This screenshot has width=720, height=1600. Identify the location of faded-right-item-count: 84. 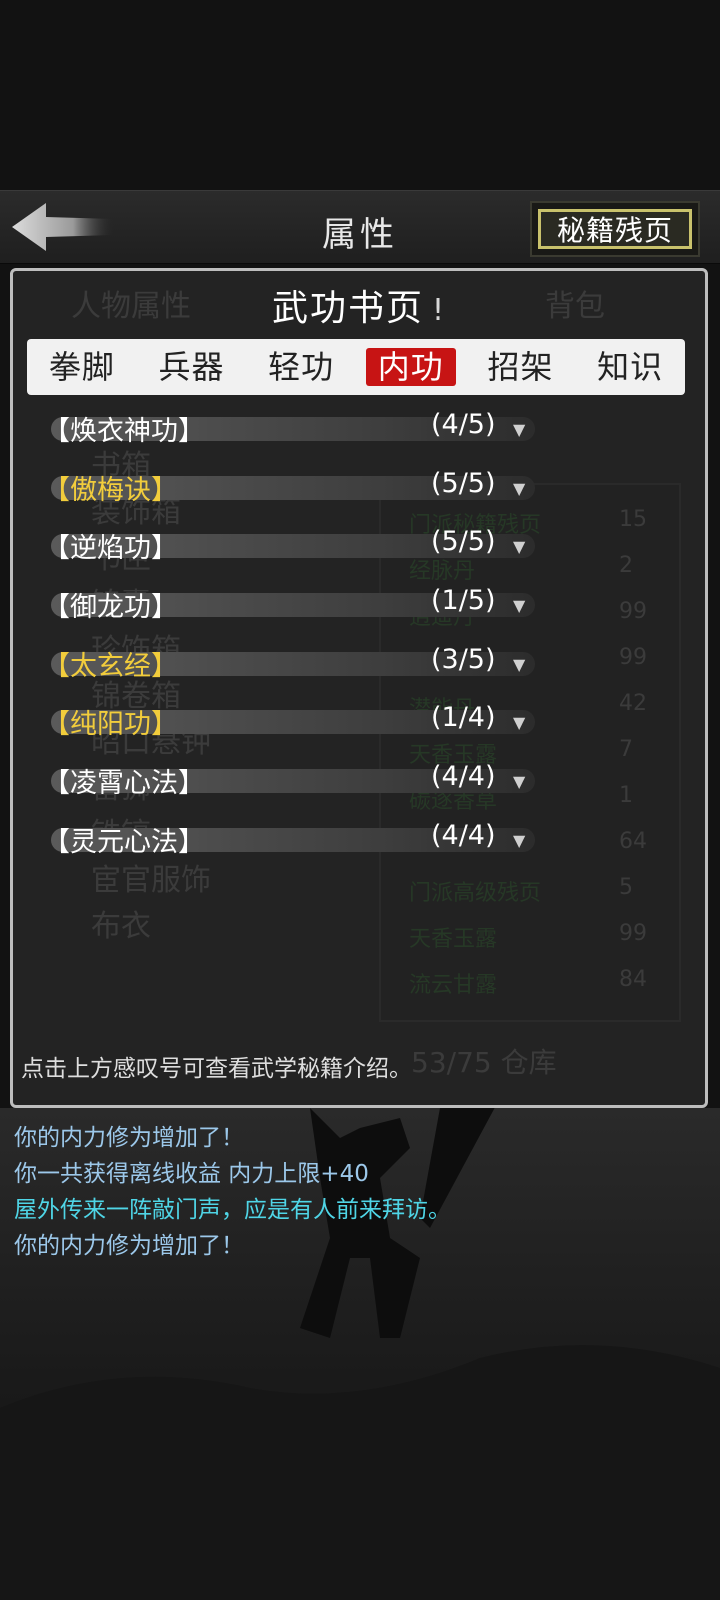
(633, 979).